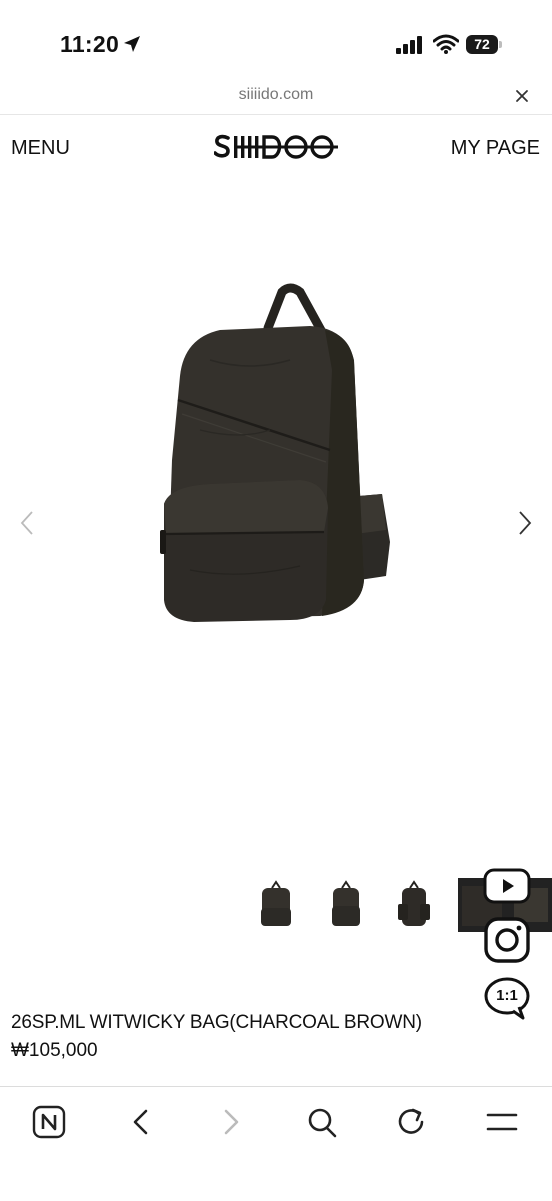 This screenshot has height=1201, width=552. Describe the element at coordinates (276, 95) in the screenshot. I see `url-text: siiiido.com` at that location.